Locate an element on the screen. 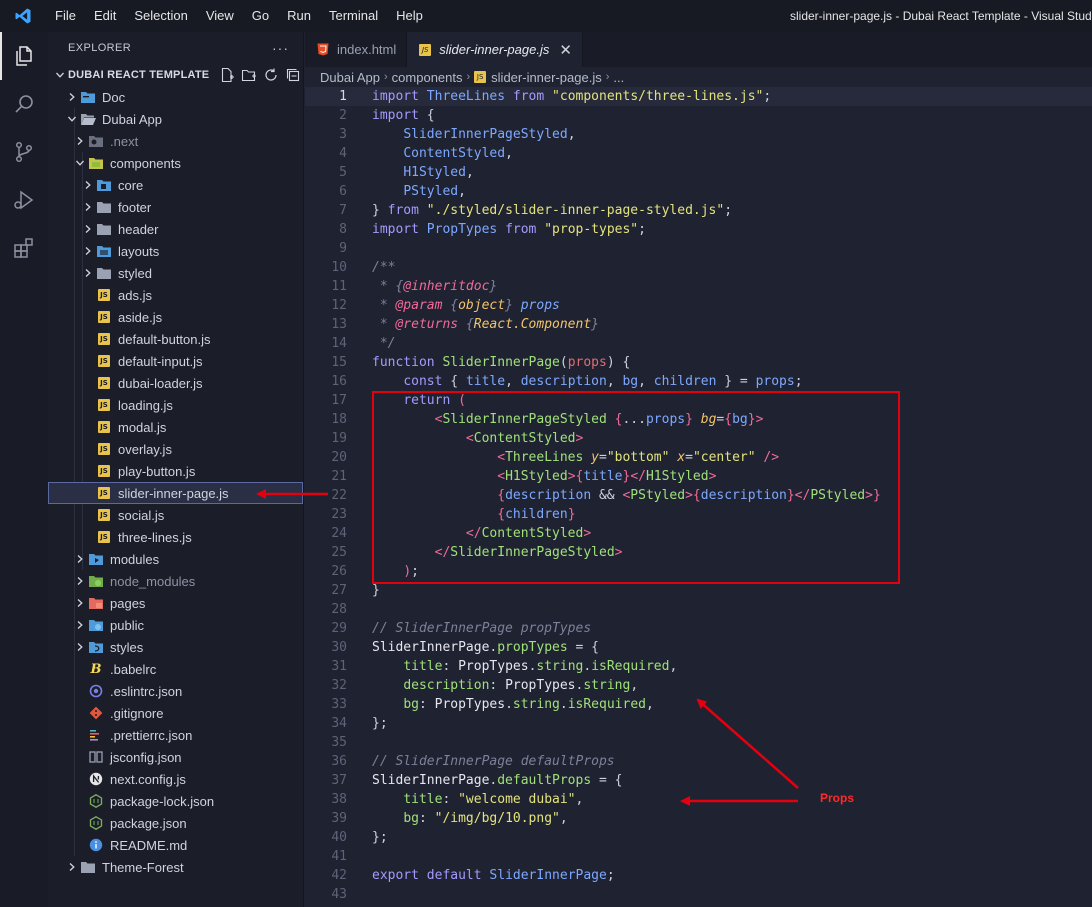  tree-file-jsconfig: jsconfig.json is located at coordinates (175, 757).